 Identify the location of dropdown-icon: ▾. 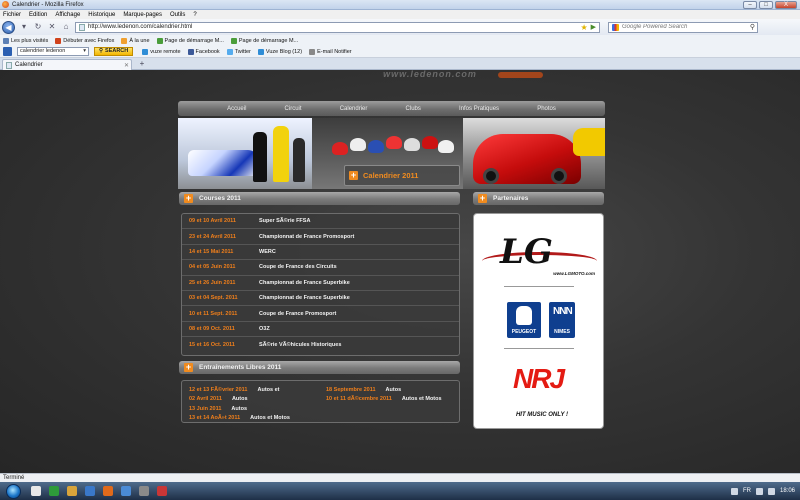
(84, 51).